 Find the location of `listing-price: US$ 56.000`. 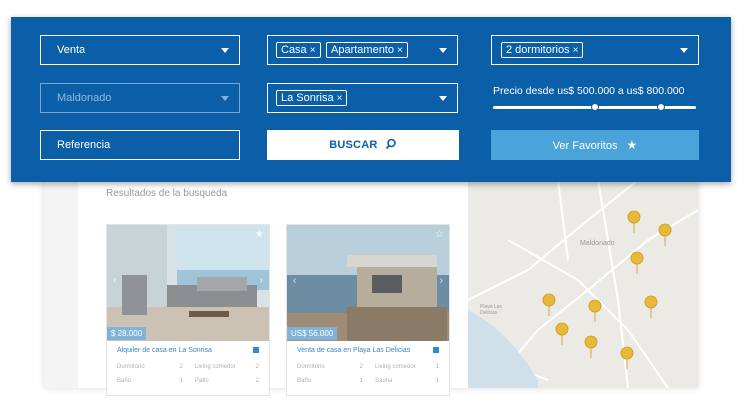

listing-price: US$ 56.000 is located at coordinates (312, 333).